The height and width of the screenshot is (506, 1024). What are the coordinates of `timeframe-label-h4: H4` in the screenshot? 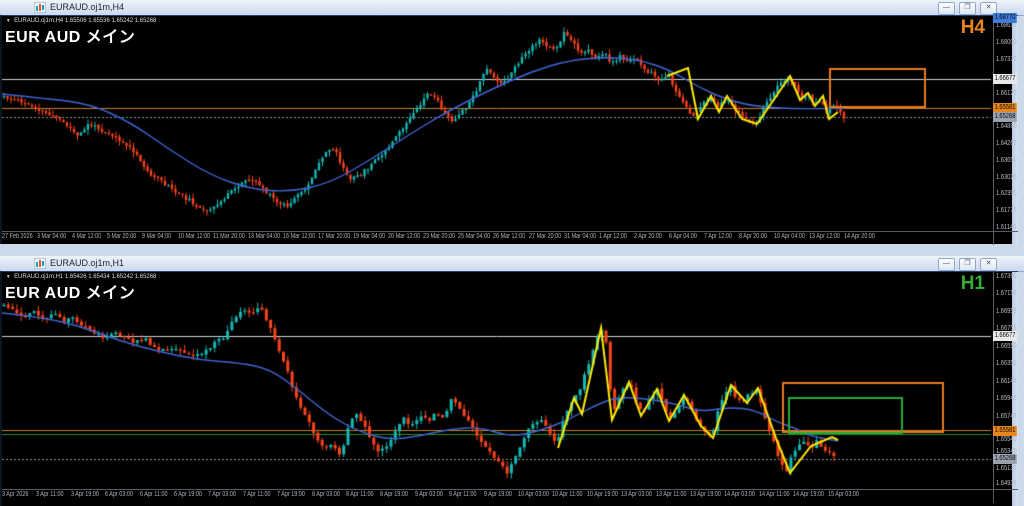 It's located at (972, 27).